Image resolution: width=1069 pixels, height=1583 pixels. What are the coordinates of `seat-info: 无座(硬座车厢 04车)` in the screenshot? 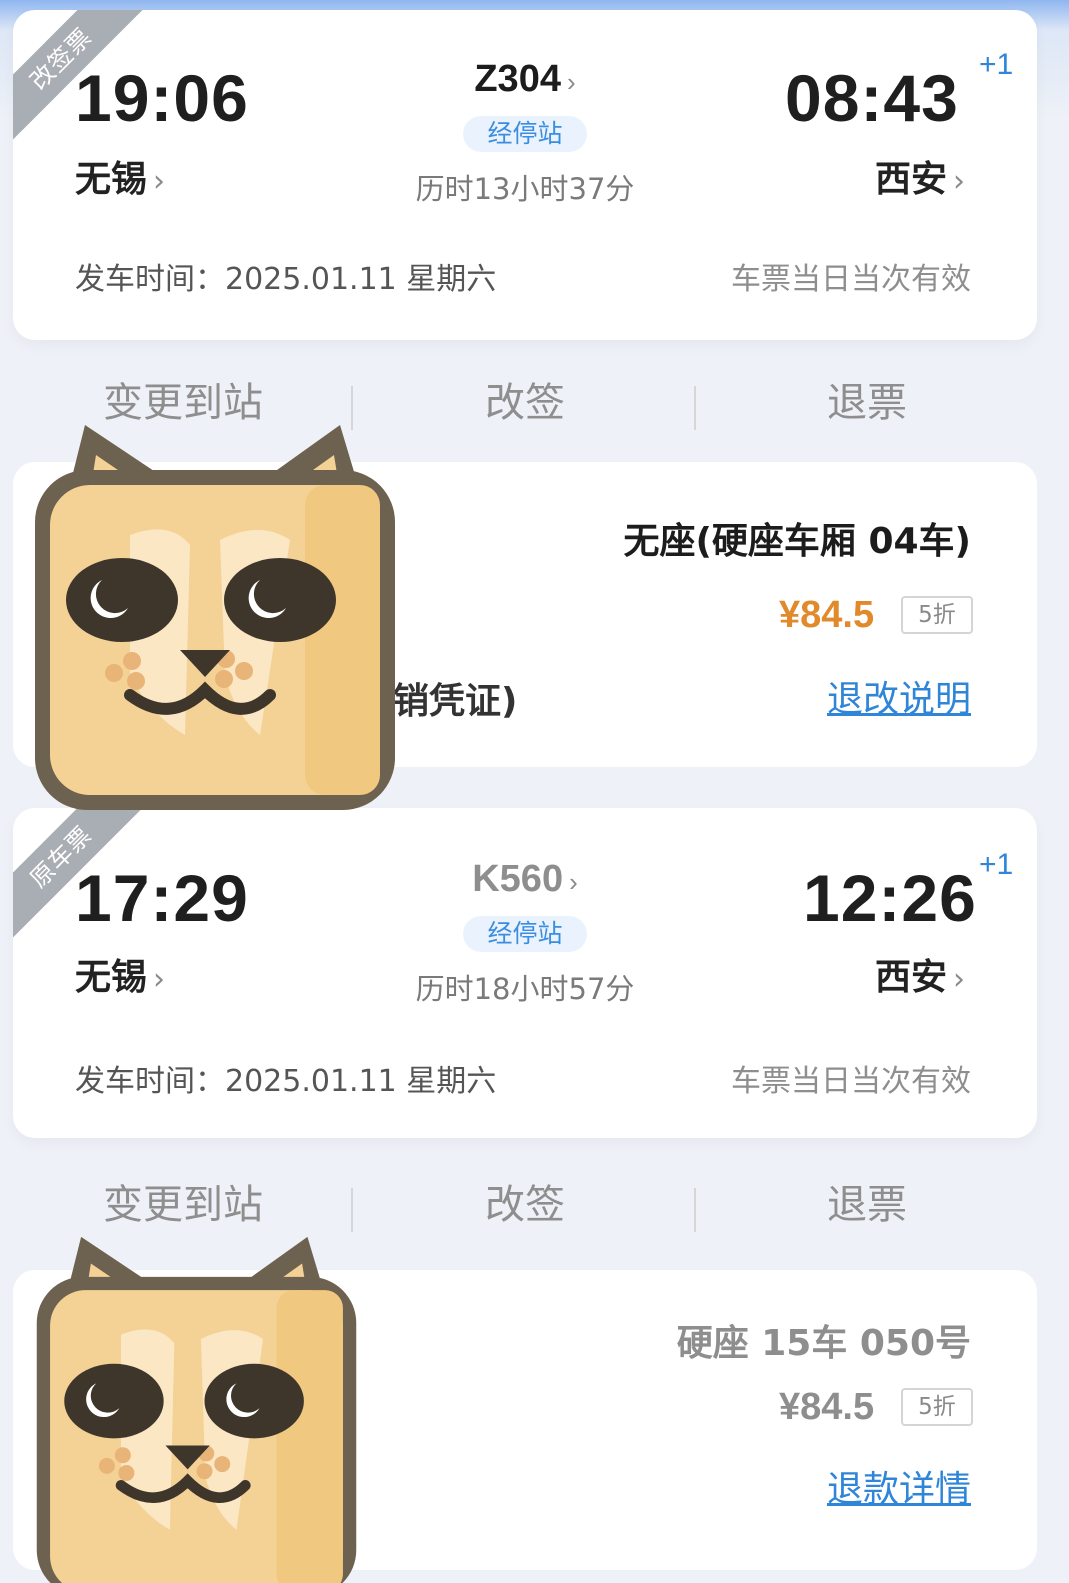 It's located at (797, 541).